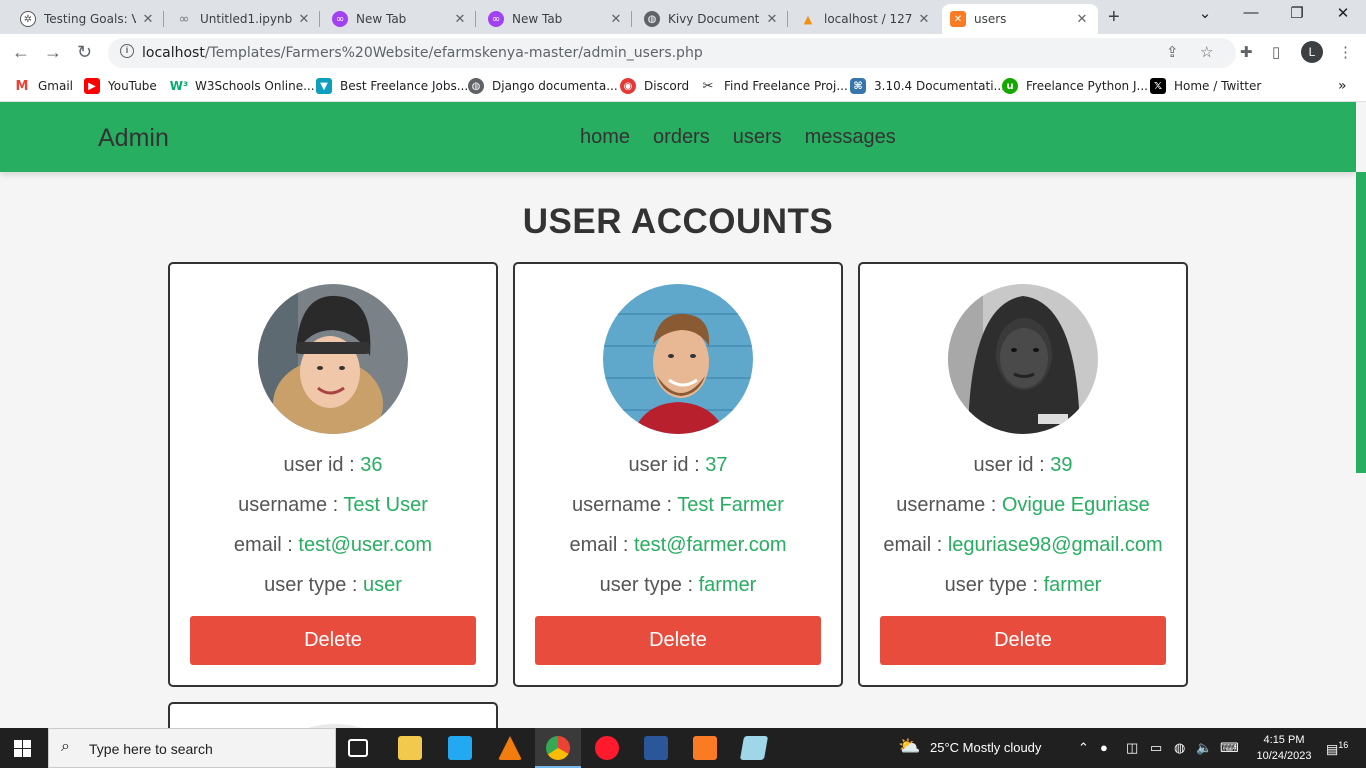  Describe the element at coordinates (84, 52) in the screenshot. I see `reload-icon: ↻` at that location.